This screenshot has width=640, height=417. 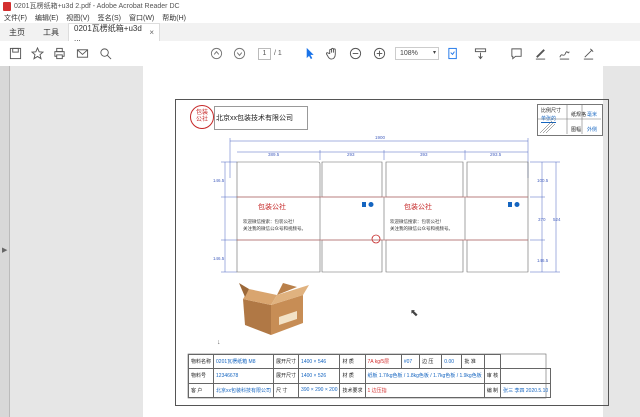 I want to click on comment-icon, so click(x=516, y=53).